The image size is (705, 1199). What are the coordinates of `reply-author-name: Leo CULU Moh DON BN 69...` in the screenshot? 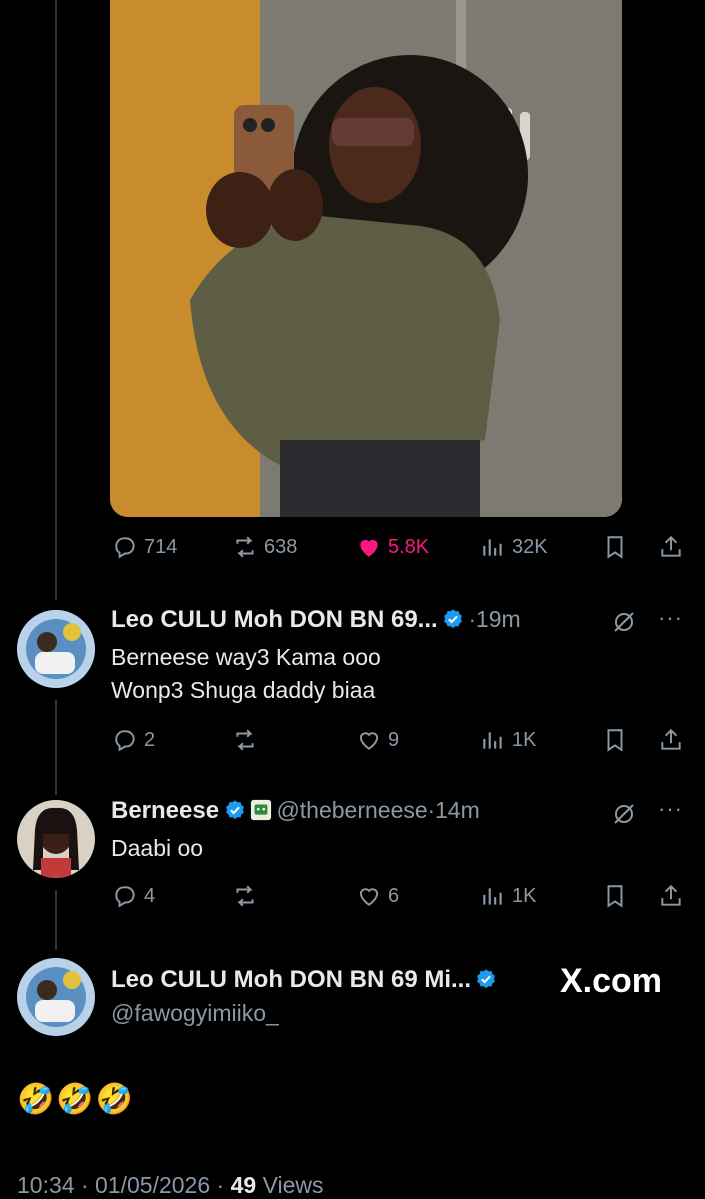 It's located at (274, 619).